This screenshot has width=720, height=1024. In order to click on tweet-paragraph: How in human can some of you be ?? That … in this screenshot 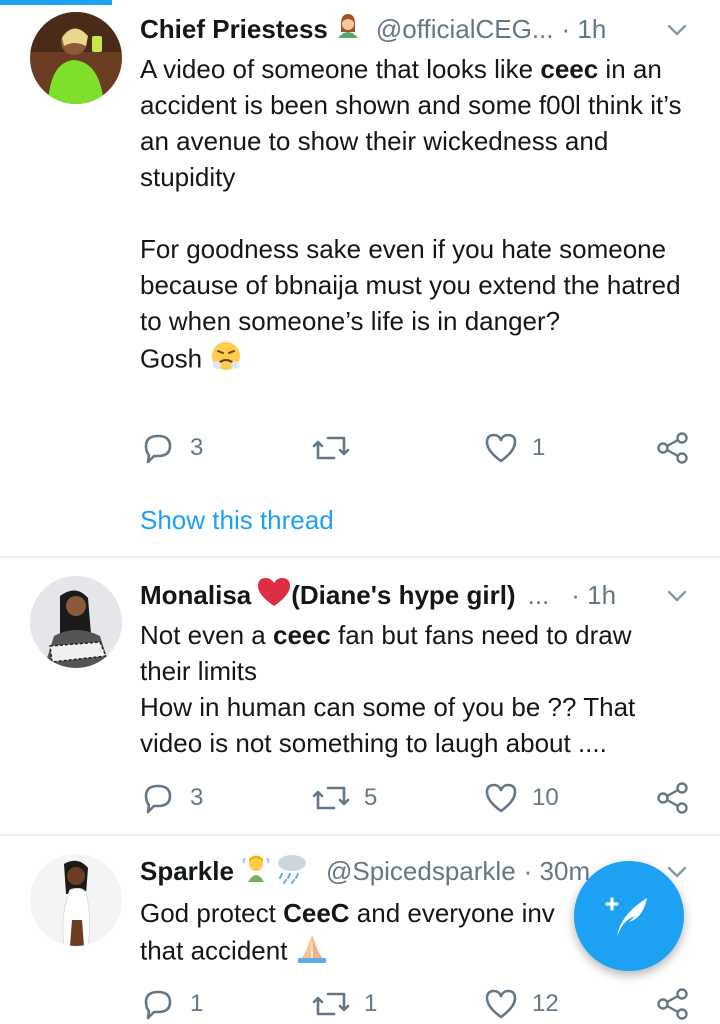, I will do `click(388, 725)`.